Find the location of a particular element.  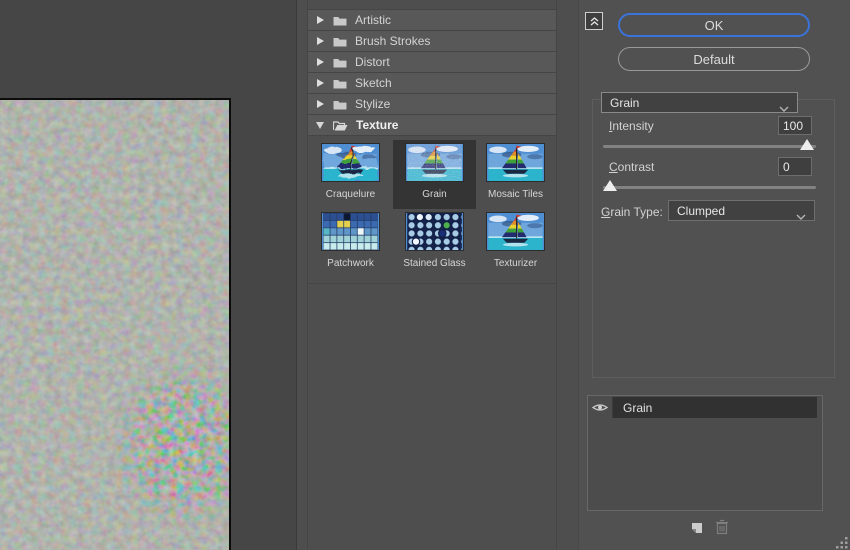

category-distort: Distort is located at coordinates (432, 62).